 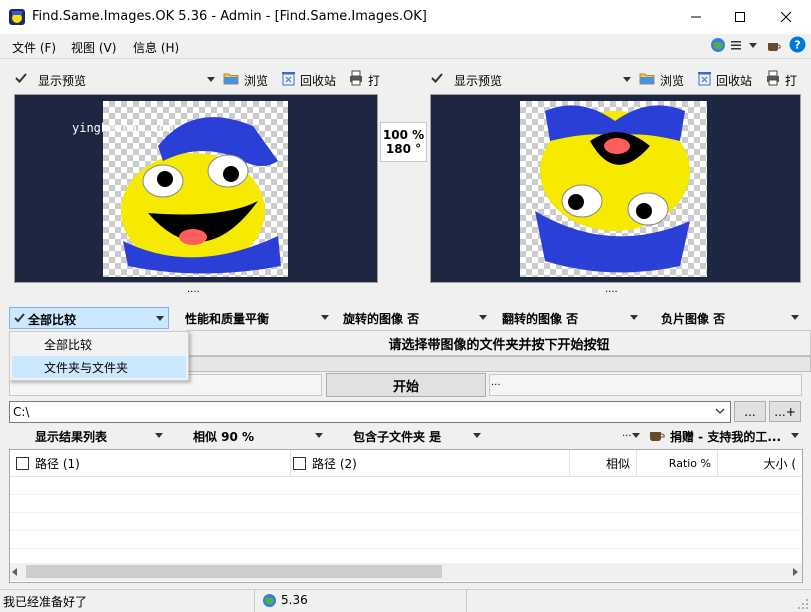 What do you see at coordinates (677, 463) in the screenshot?
I see `column-header-ratio: Ratio %` at bounding box center [677, 463].